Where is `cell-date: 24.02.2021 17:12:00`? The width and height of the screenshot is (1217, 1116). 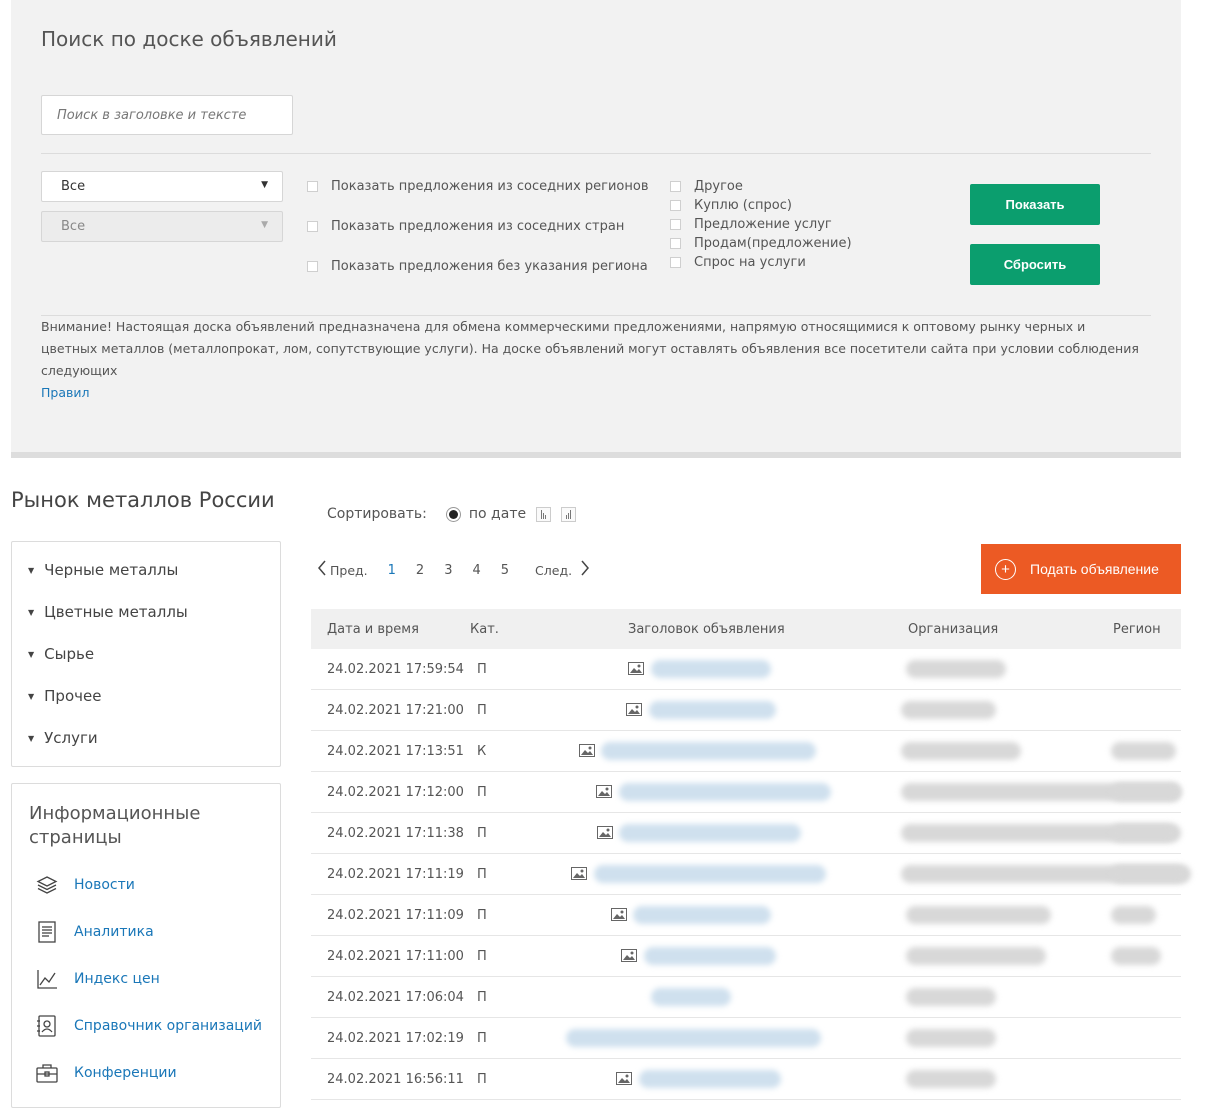 cell-date: 24.02.2021 17:12:00 is located at coordinates (395, 792).